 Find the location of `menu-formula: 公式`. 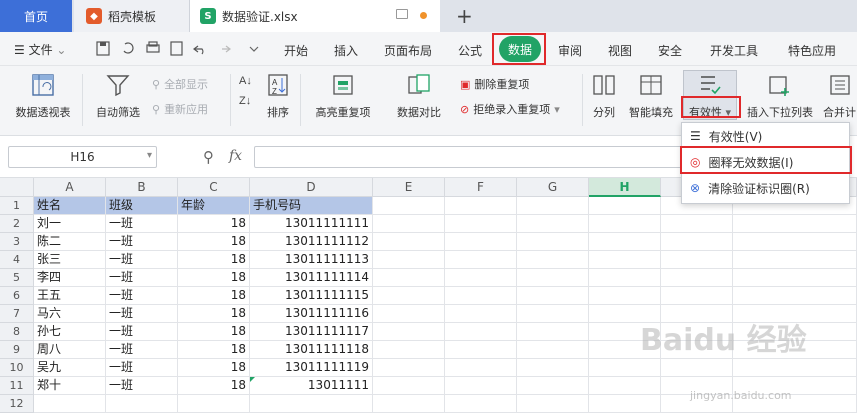

menu-formula: 公式 is located at coordinates (470, 50).